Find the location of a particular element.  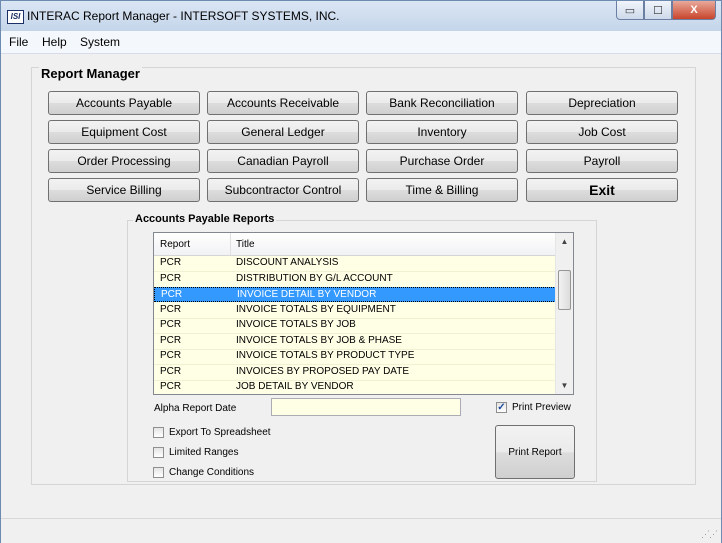

print-report-button: Print Report is located at coordinates (535, 452).